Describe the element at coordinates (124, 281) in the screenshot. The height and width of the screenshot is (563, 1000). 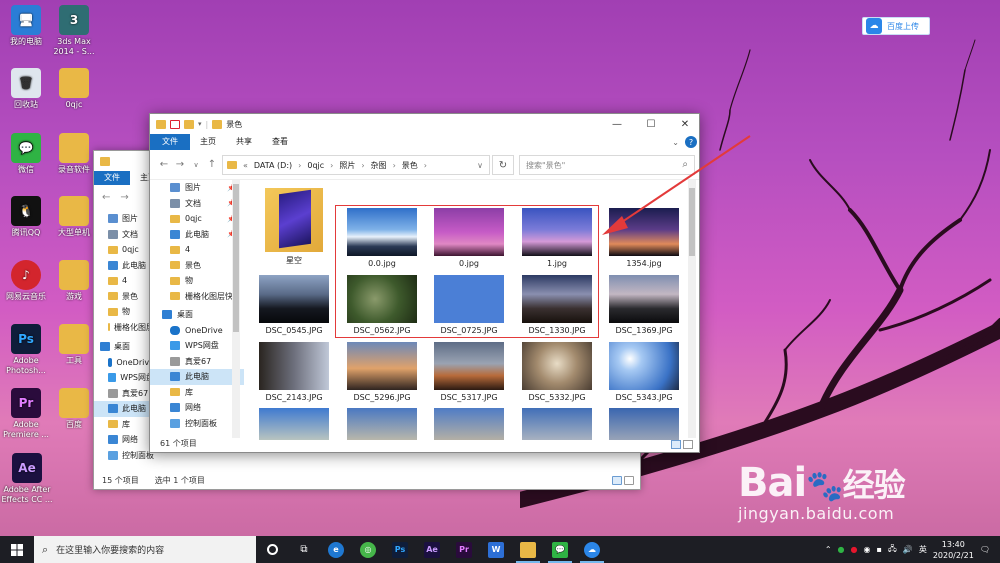
I see `sidebar-item: 4` at that location.